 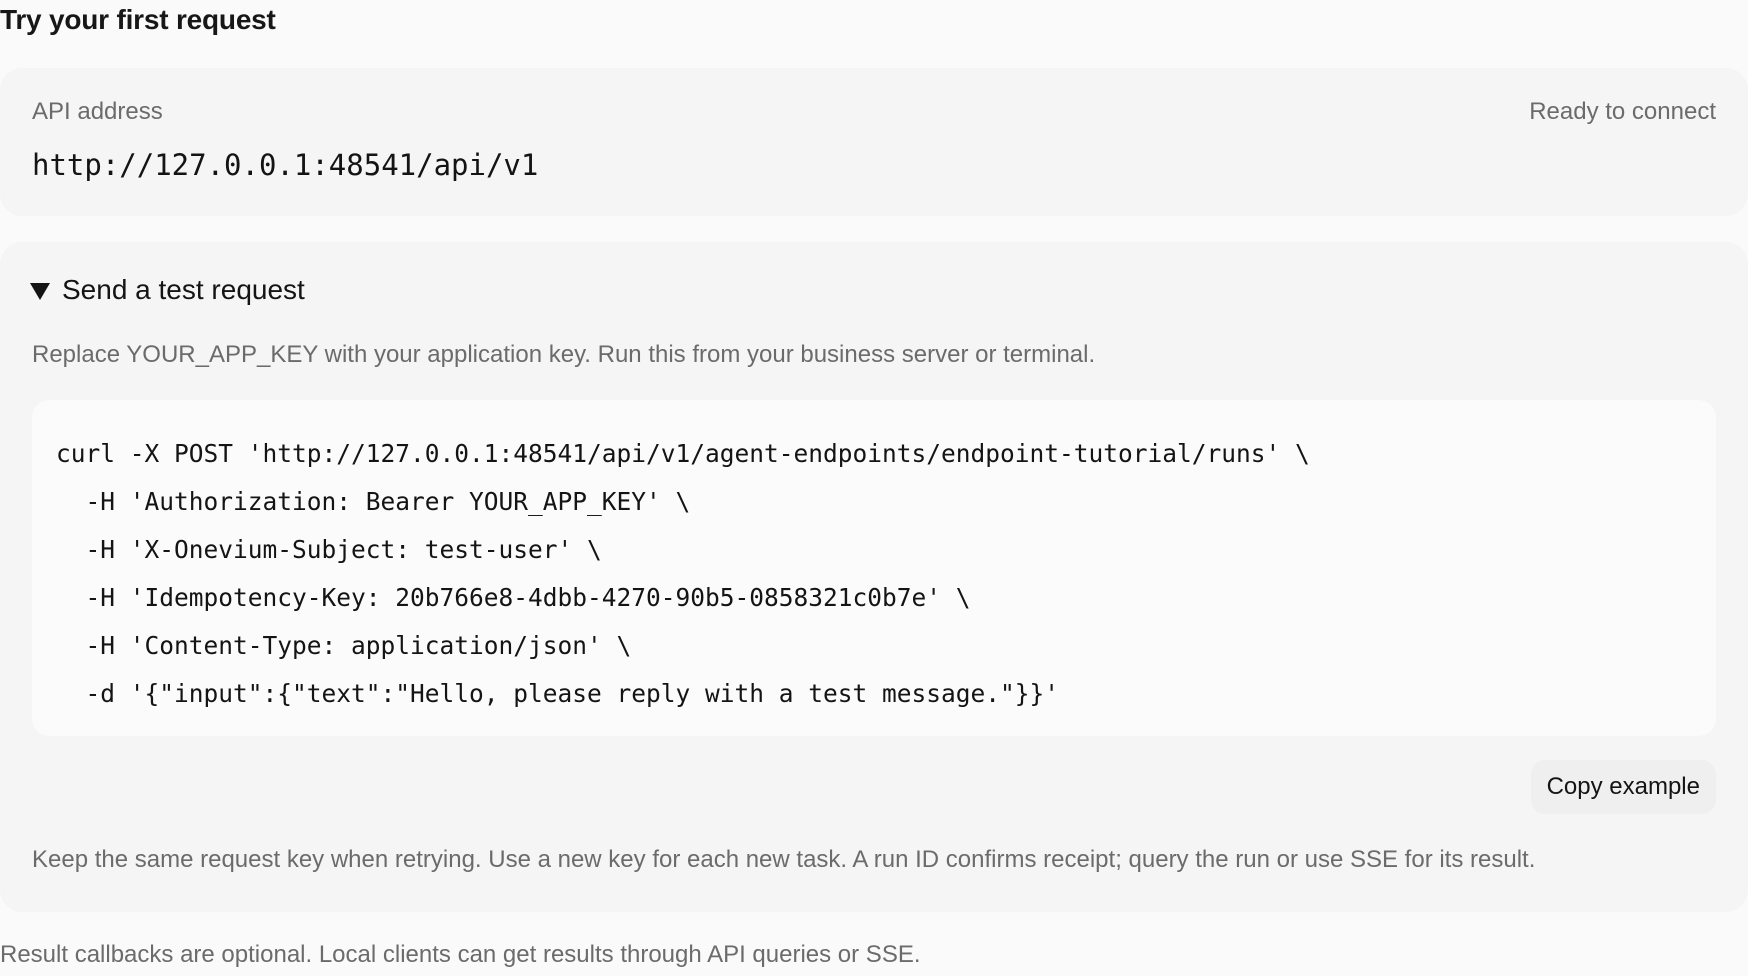 I want to click on connection-status: Ready to connect, so click(x=1622, y=111).